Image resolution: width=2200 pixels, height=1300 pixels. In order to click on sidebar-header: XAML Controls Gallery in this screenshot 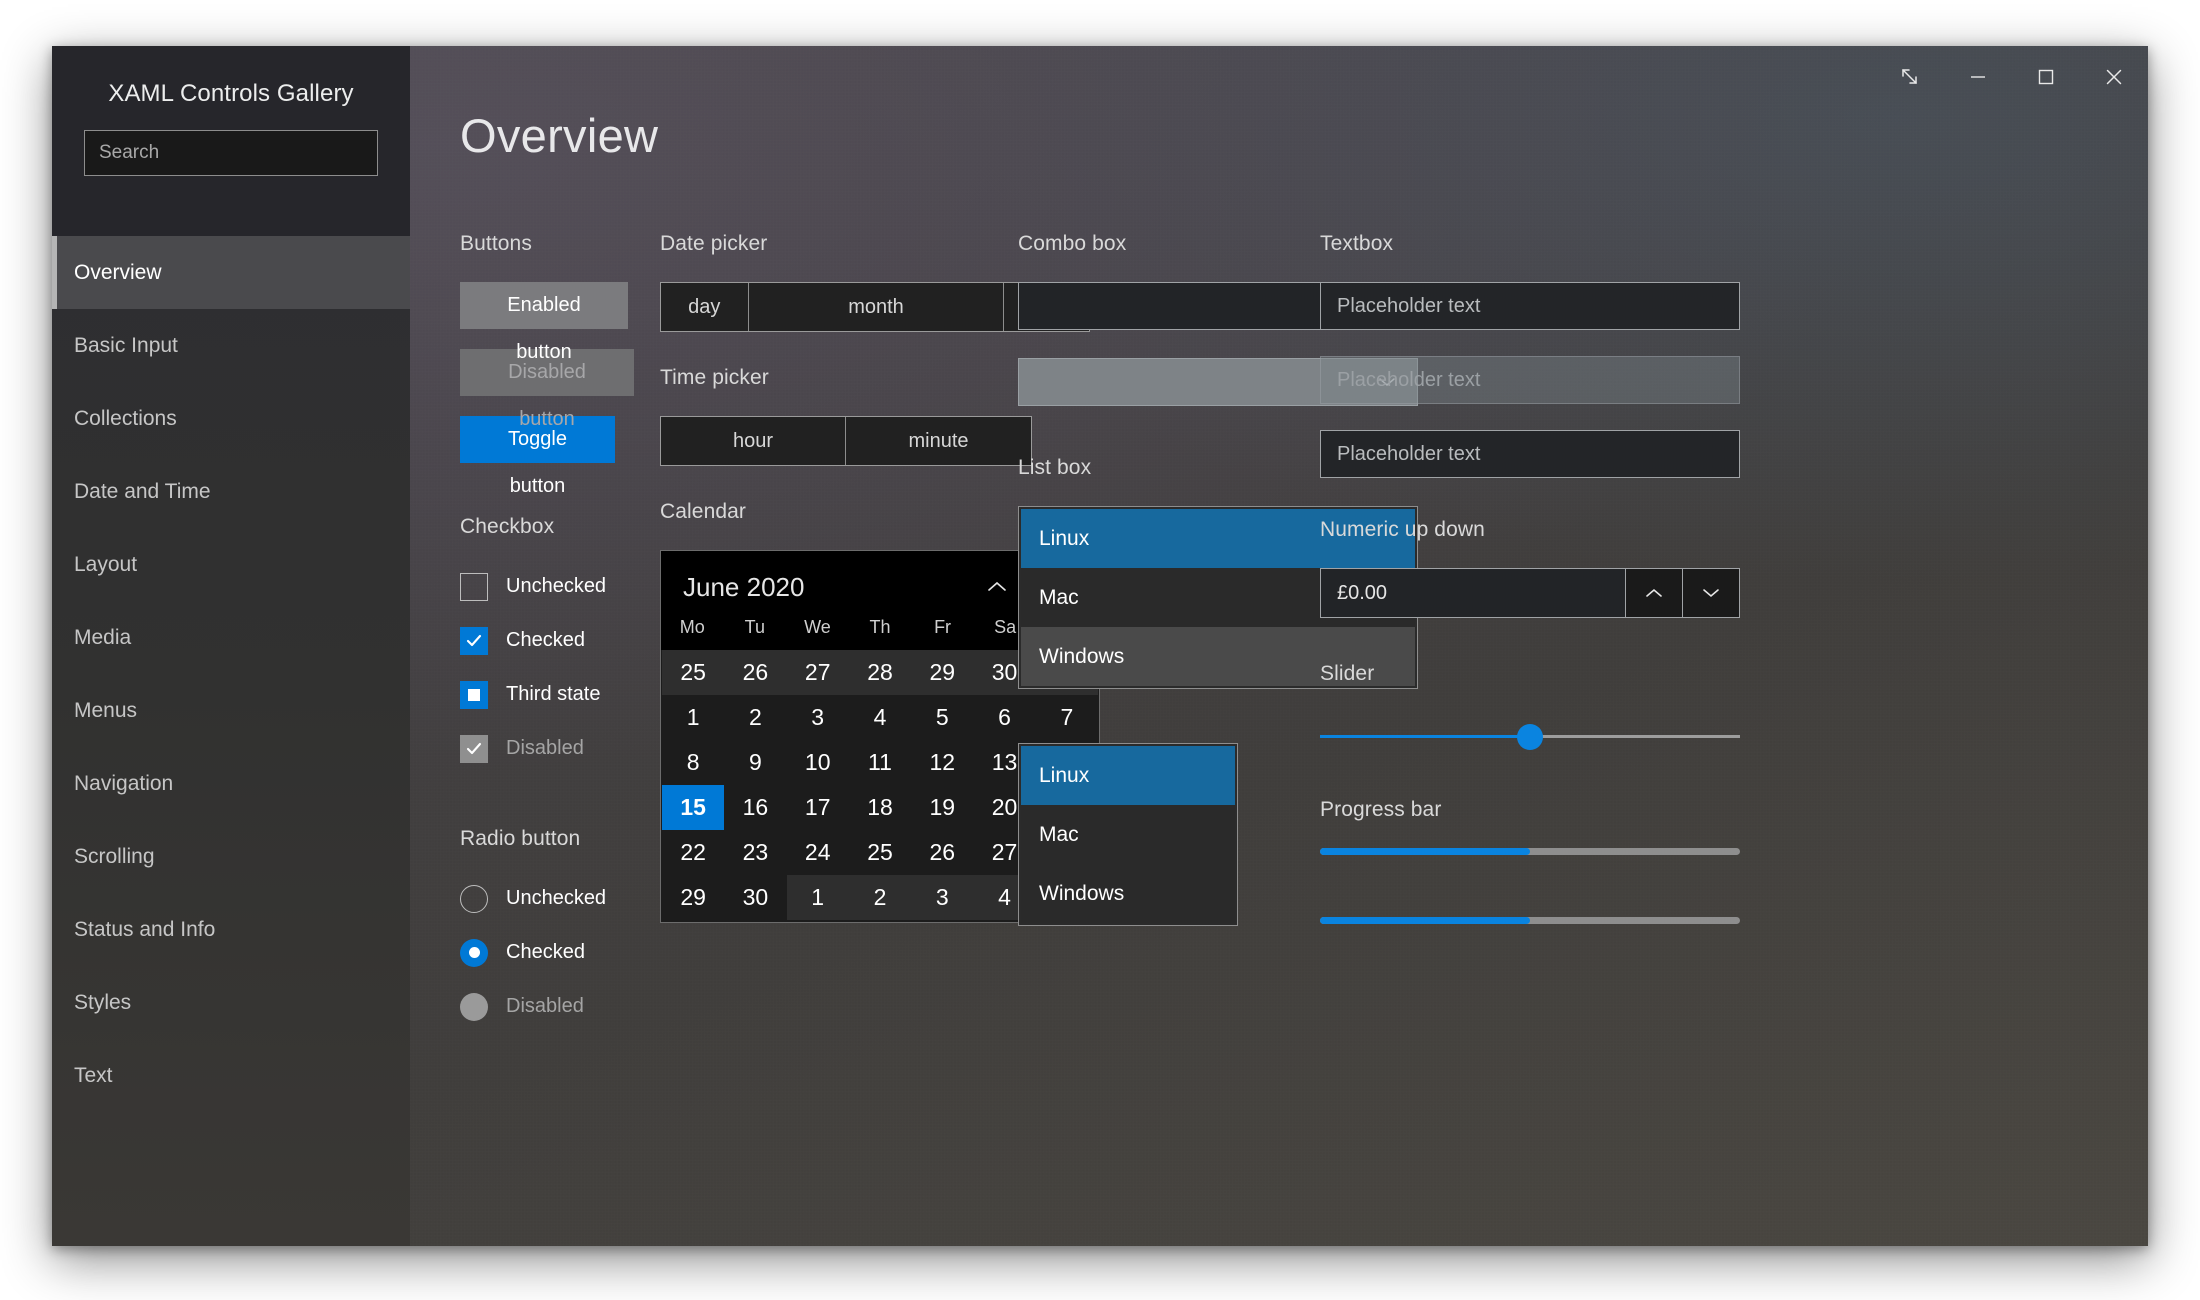, I will do `click(231, 141)`.